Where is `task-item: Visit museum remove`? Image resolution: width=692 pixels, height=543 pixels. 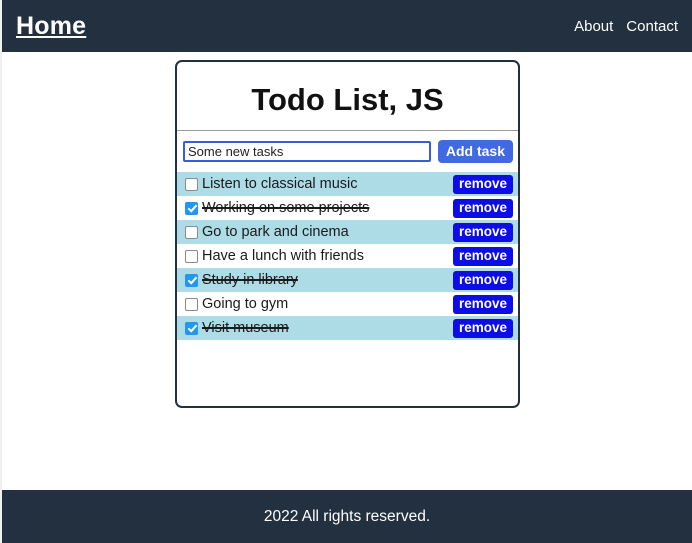 task-item: Visit museum remove is located at coordinates (347, 328).